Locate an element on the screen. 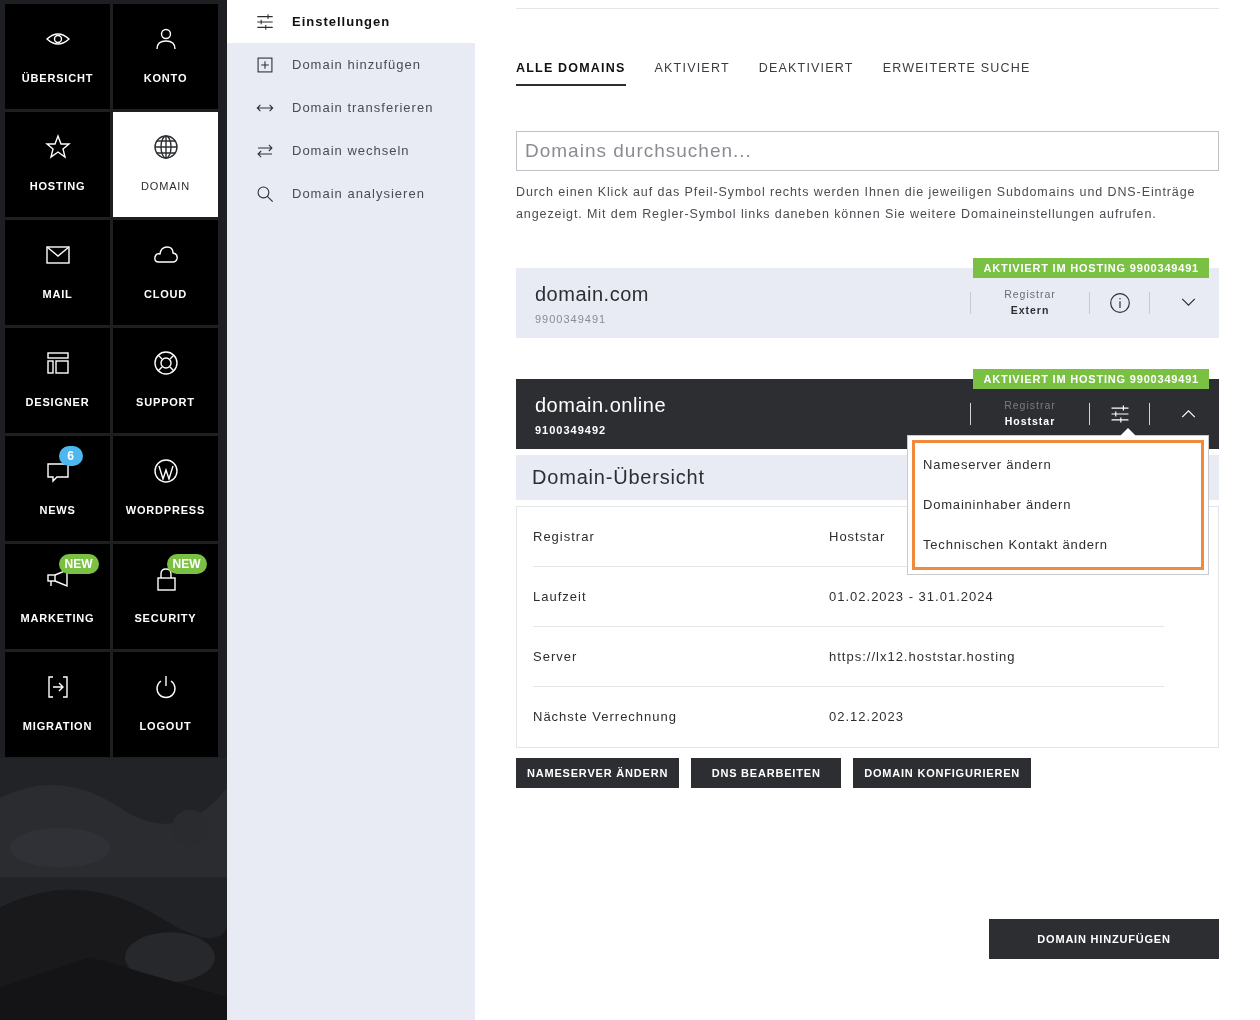 The width and height of the screenshot is (1260, 1020). domain-name: domain.online is located at coordinates (601, 405).